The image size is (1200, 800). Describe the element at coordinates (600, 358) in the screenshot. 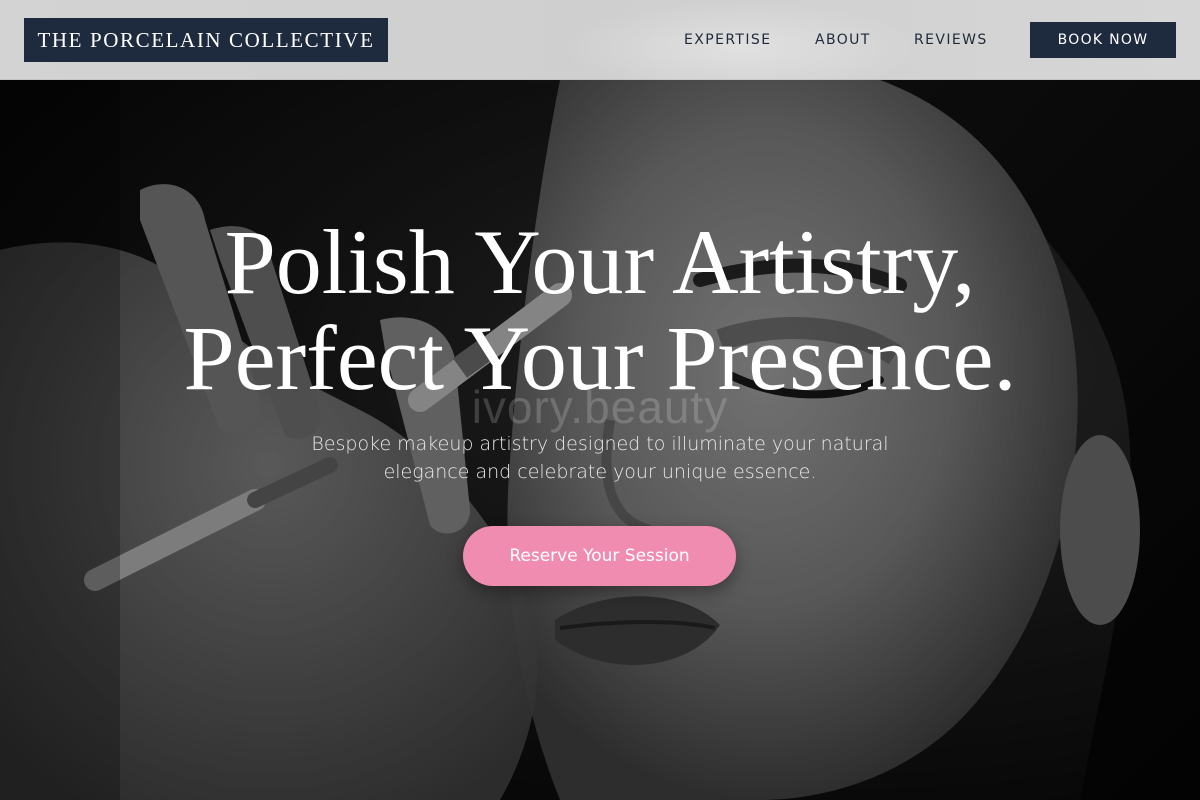

I see `hero-headline-line-2: Perfect Your Presence.` at that location.